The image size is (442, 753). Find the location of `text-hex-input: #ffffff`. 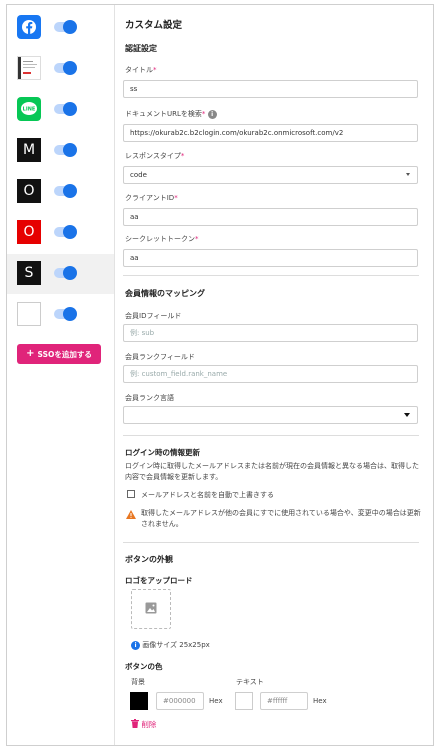

text-hex-input: #ffffff is located at coordinates (284, 701).